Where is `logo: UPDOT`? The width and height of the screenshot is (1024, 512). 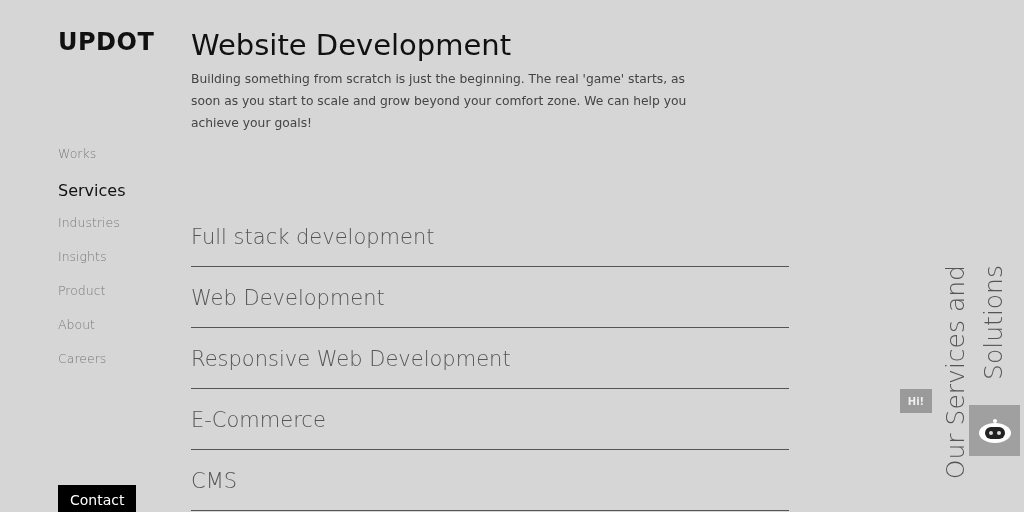
logo: UPDOT is located at coordinates (106, 42).